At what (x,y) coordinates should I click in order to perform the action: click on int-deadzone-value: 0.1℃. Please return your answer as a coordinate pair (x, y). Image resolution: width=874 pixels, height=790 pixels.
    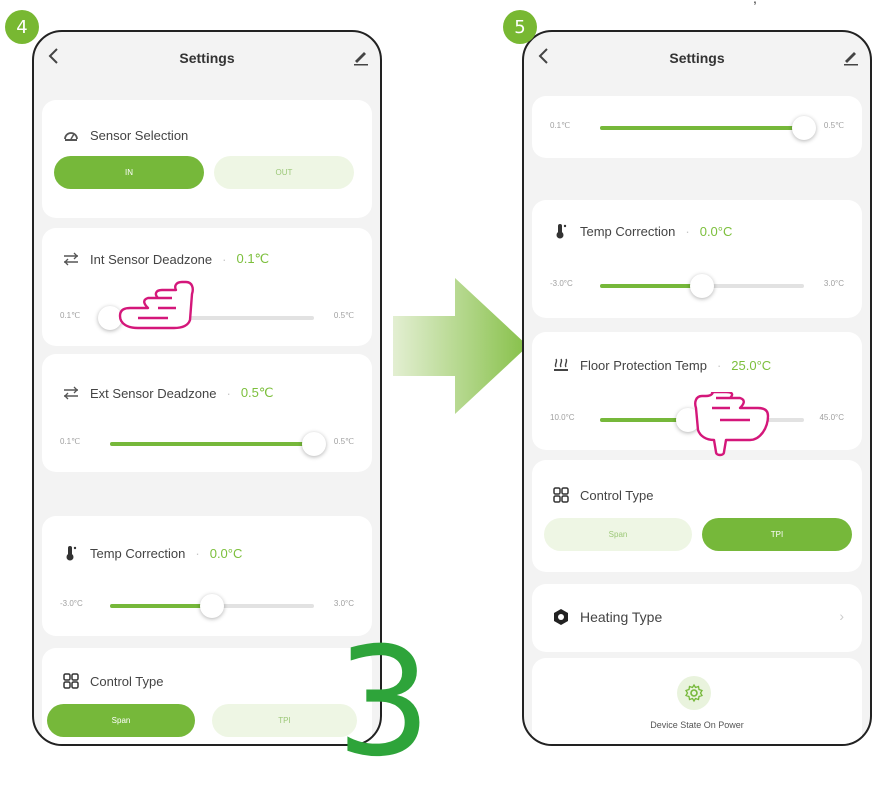
    Looking at the image, I should click on (253, 258).